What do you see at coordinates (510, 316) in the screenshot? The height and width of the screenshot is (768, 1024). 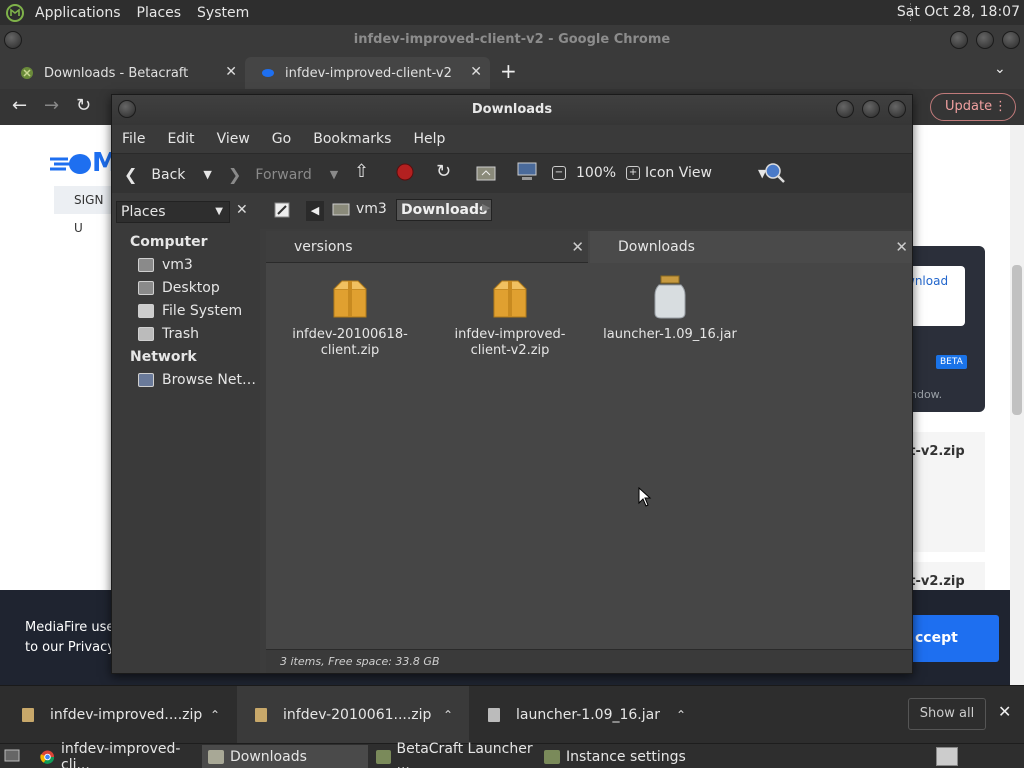 I see `file-item-infdev-improved-client-v2: infdev-improved- client-v2.zip` at bounding box center [510, 316].